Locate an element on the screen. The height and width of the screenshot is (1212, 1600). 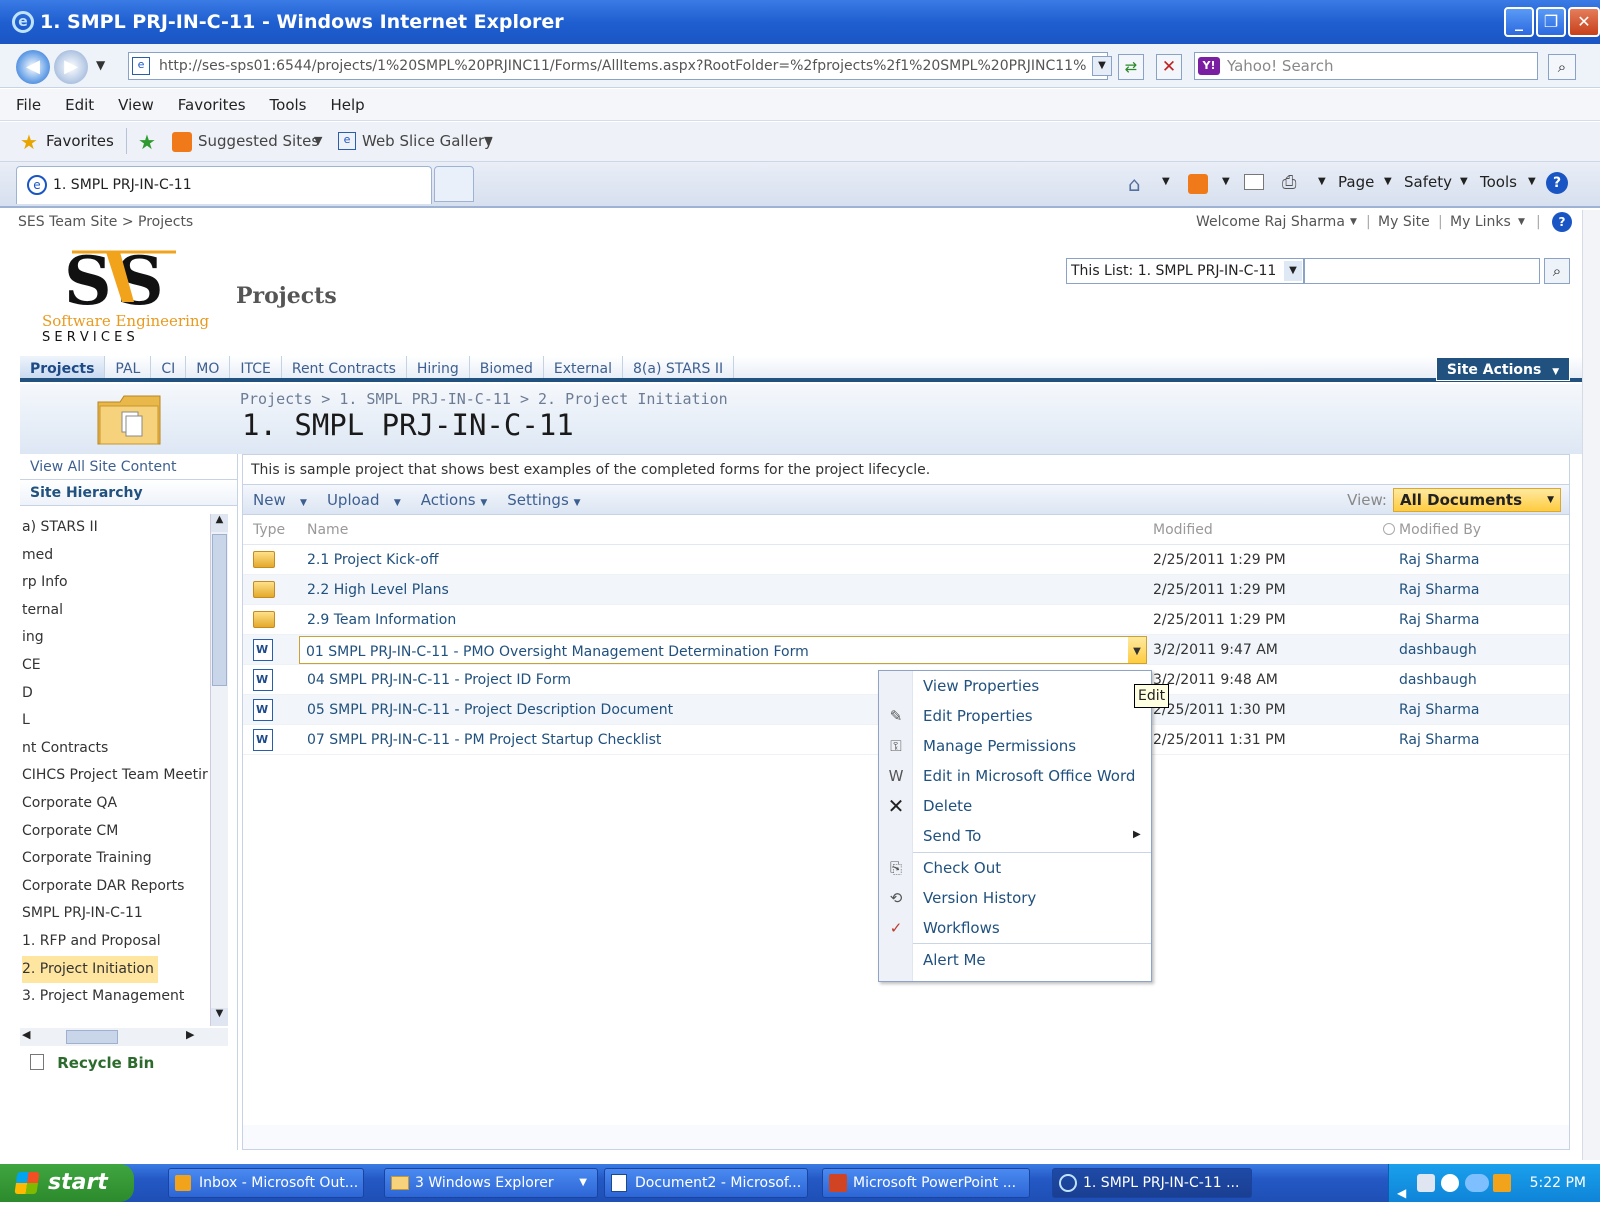
tree-item: 3. Project Management is located at coordinates (124, 997).